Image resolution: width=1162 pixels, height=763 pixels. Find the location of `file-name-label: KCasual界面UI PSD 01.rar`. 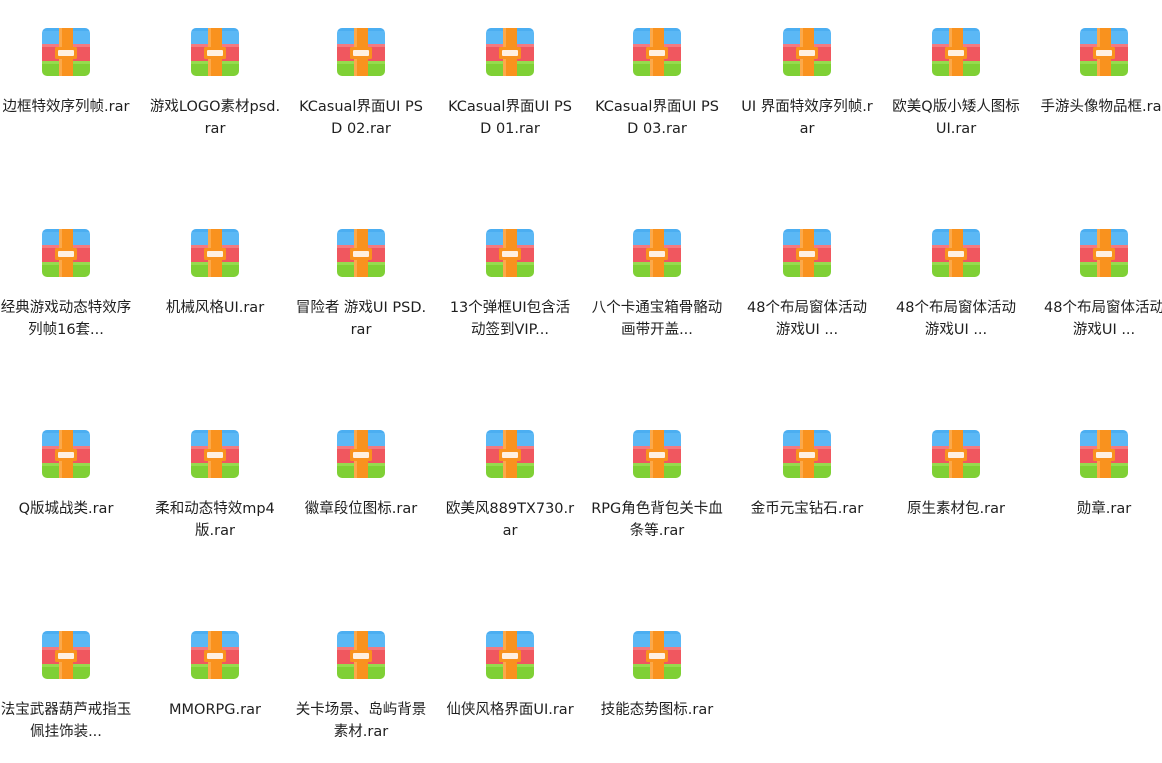

file-name-label: KCasual界面UI PSD 01.rar is located at coordinates (510, 118).